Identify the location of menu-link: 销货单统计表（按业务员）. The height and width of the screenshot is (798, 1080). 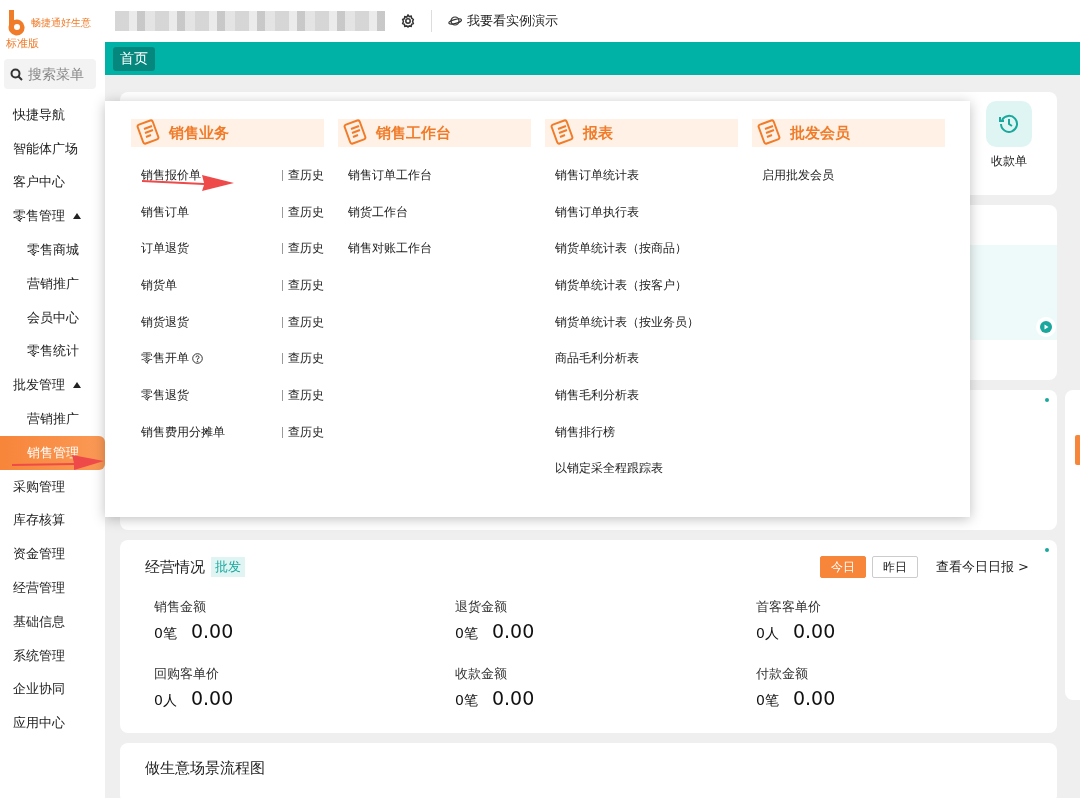
(627, 322).